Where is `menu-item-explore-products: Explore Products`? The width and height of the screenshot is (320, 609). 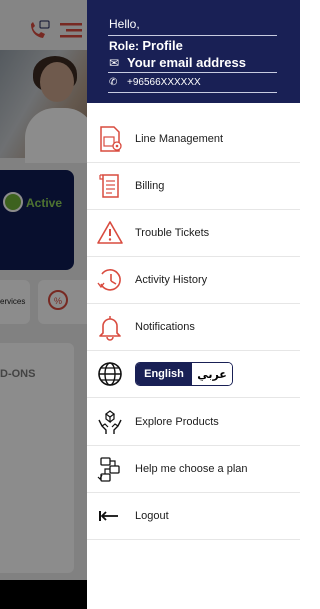 menu-item-explore-products: Explore Products is located at coordinates (193, 422).